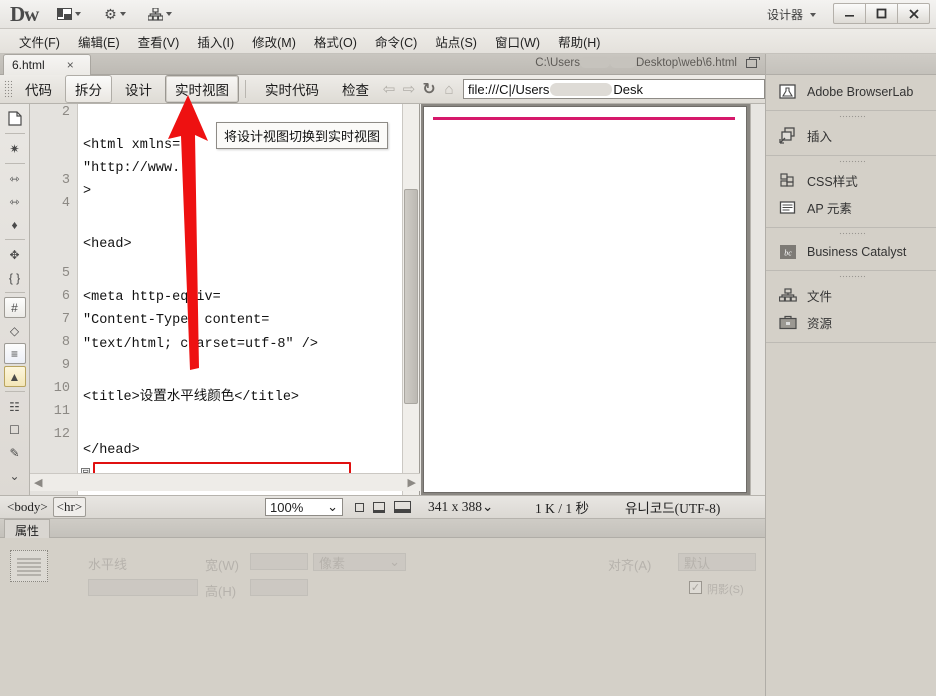 Image resolution: width=936 pixels, height=696 pixels. What do you see at coordinates (851, 135) in the screenshot?
I see `panel-item-insert: 插入` at bounding box center [851, 135].